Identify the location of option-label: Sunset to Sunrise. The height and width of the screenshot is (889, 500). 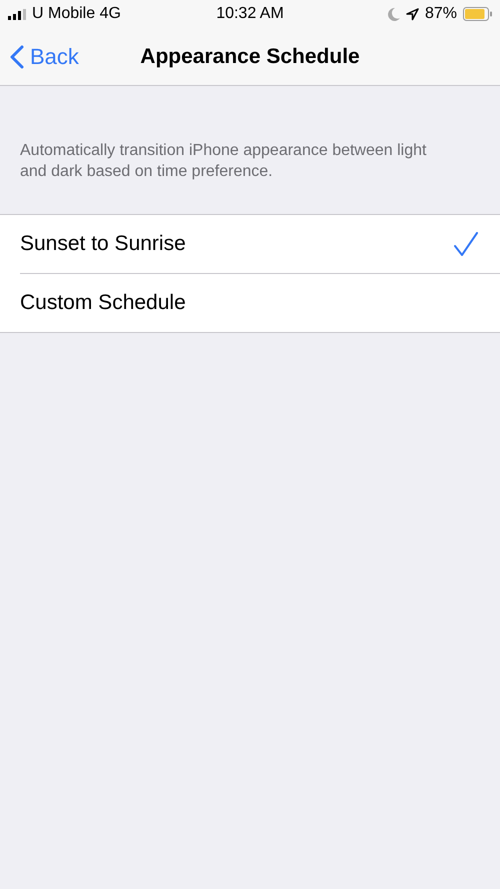
(103, 244).